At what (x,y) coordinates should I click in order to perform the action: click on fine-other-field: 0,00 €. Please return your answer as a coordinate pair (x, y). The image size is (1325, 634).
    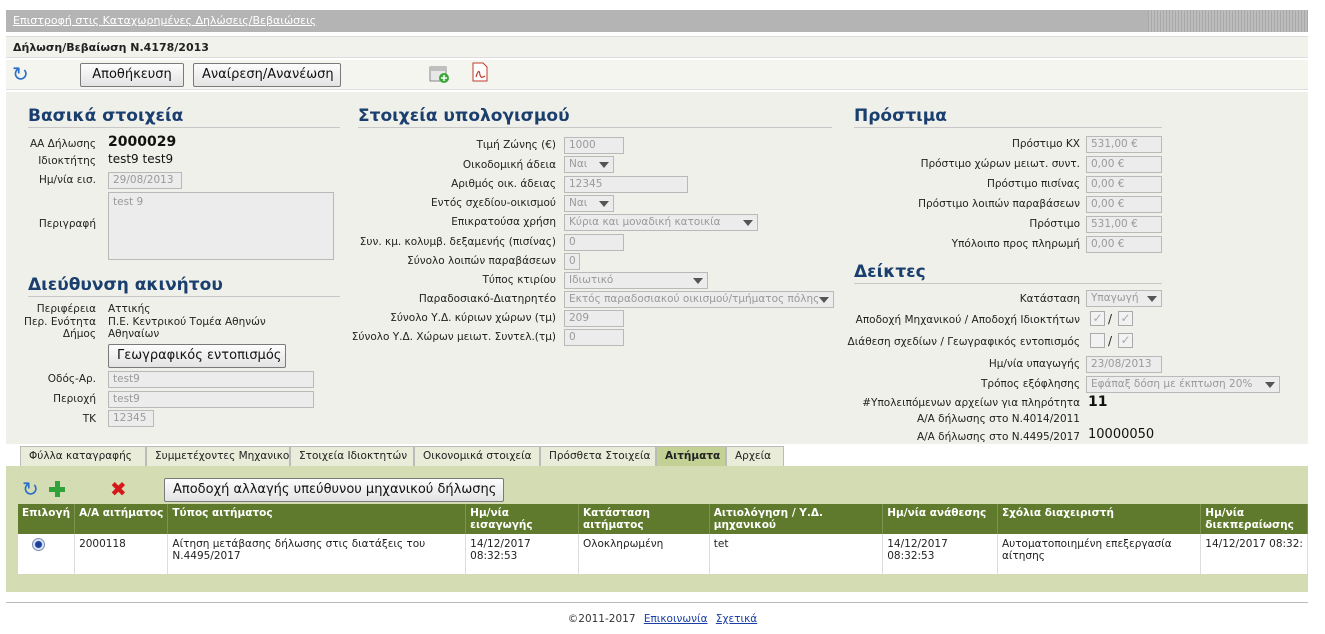
    Looking at the image, I should click on (1124, 204).